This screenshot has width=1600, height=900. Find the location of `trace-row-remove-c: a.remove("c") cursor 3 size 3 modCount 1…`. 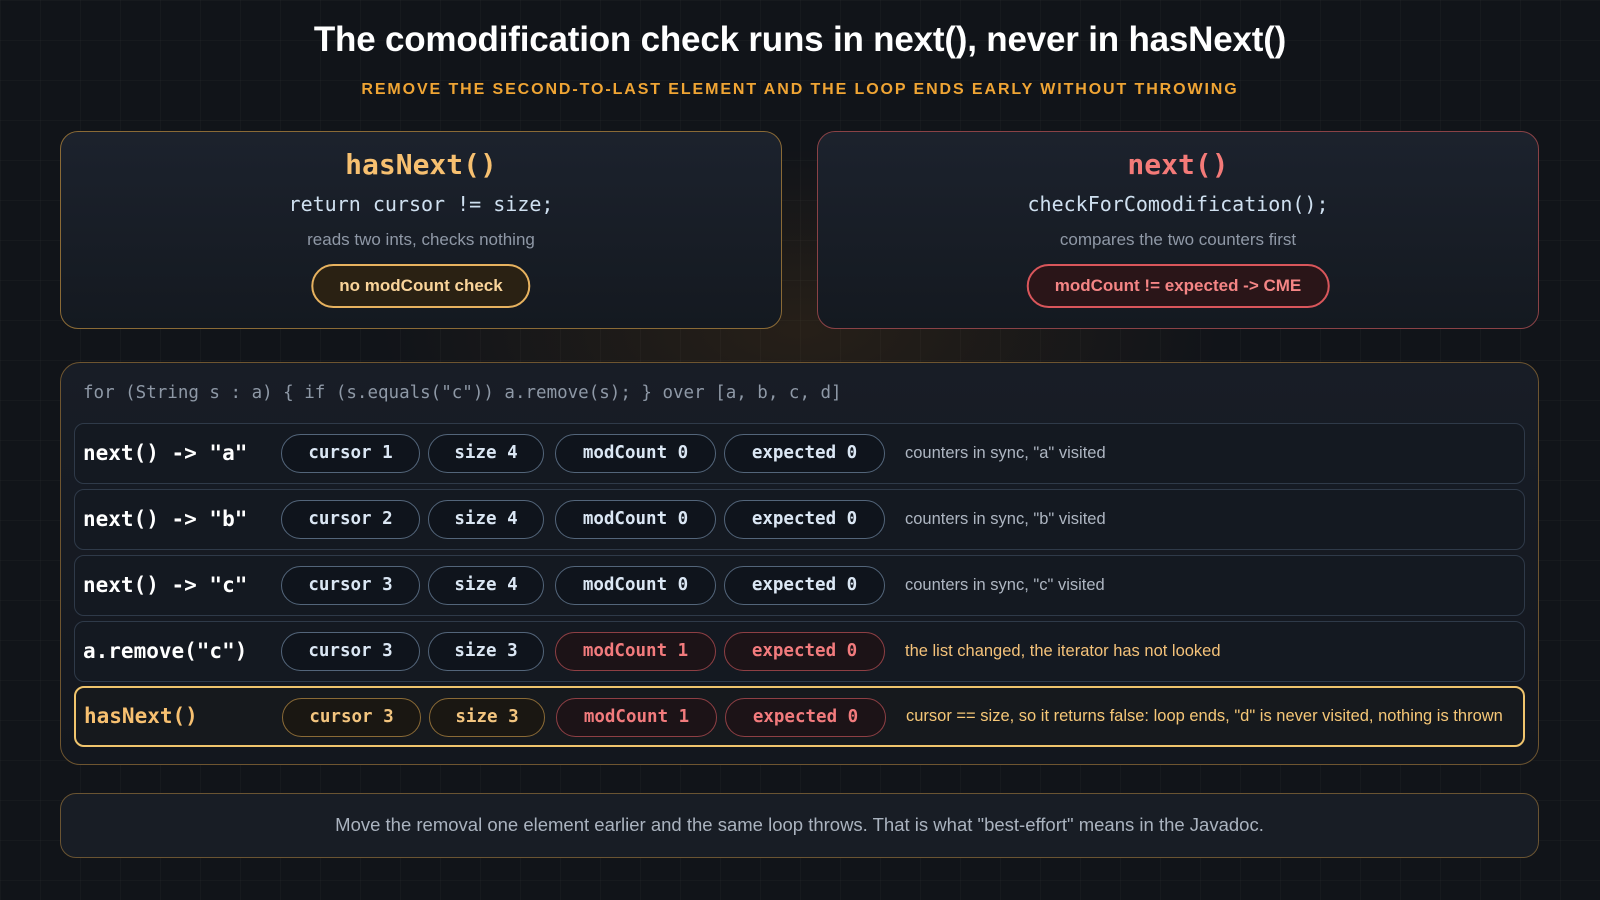

trace-row-remove-c: a.remove("c") cursor 3 size 3 modCount 1… is located at coordinates (799, 651).